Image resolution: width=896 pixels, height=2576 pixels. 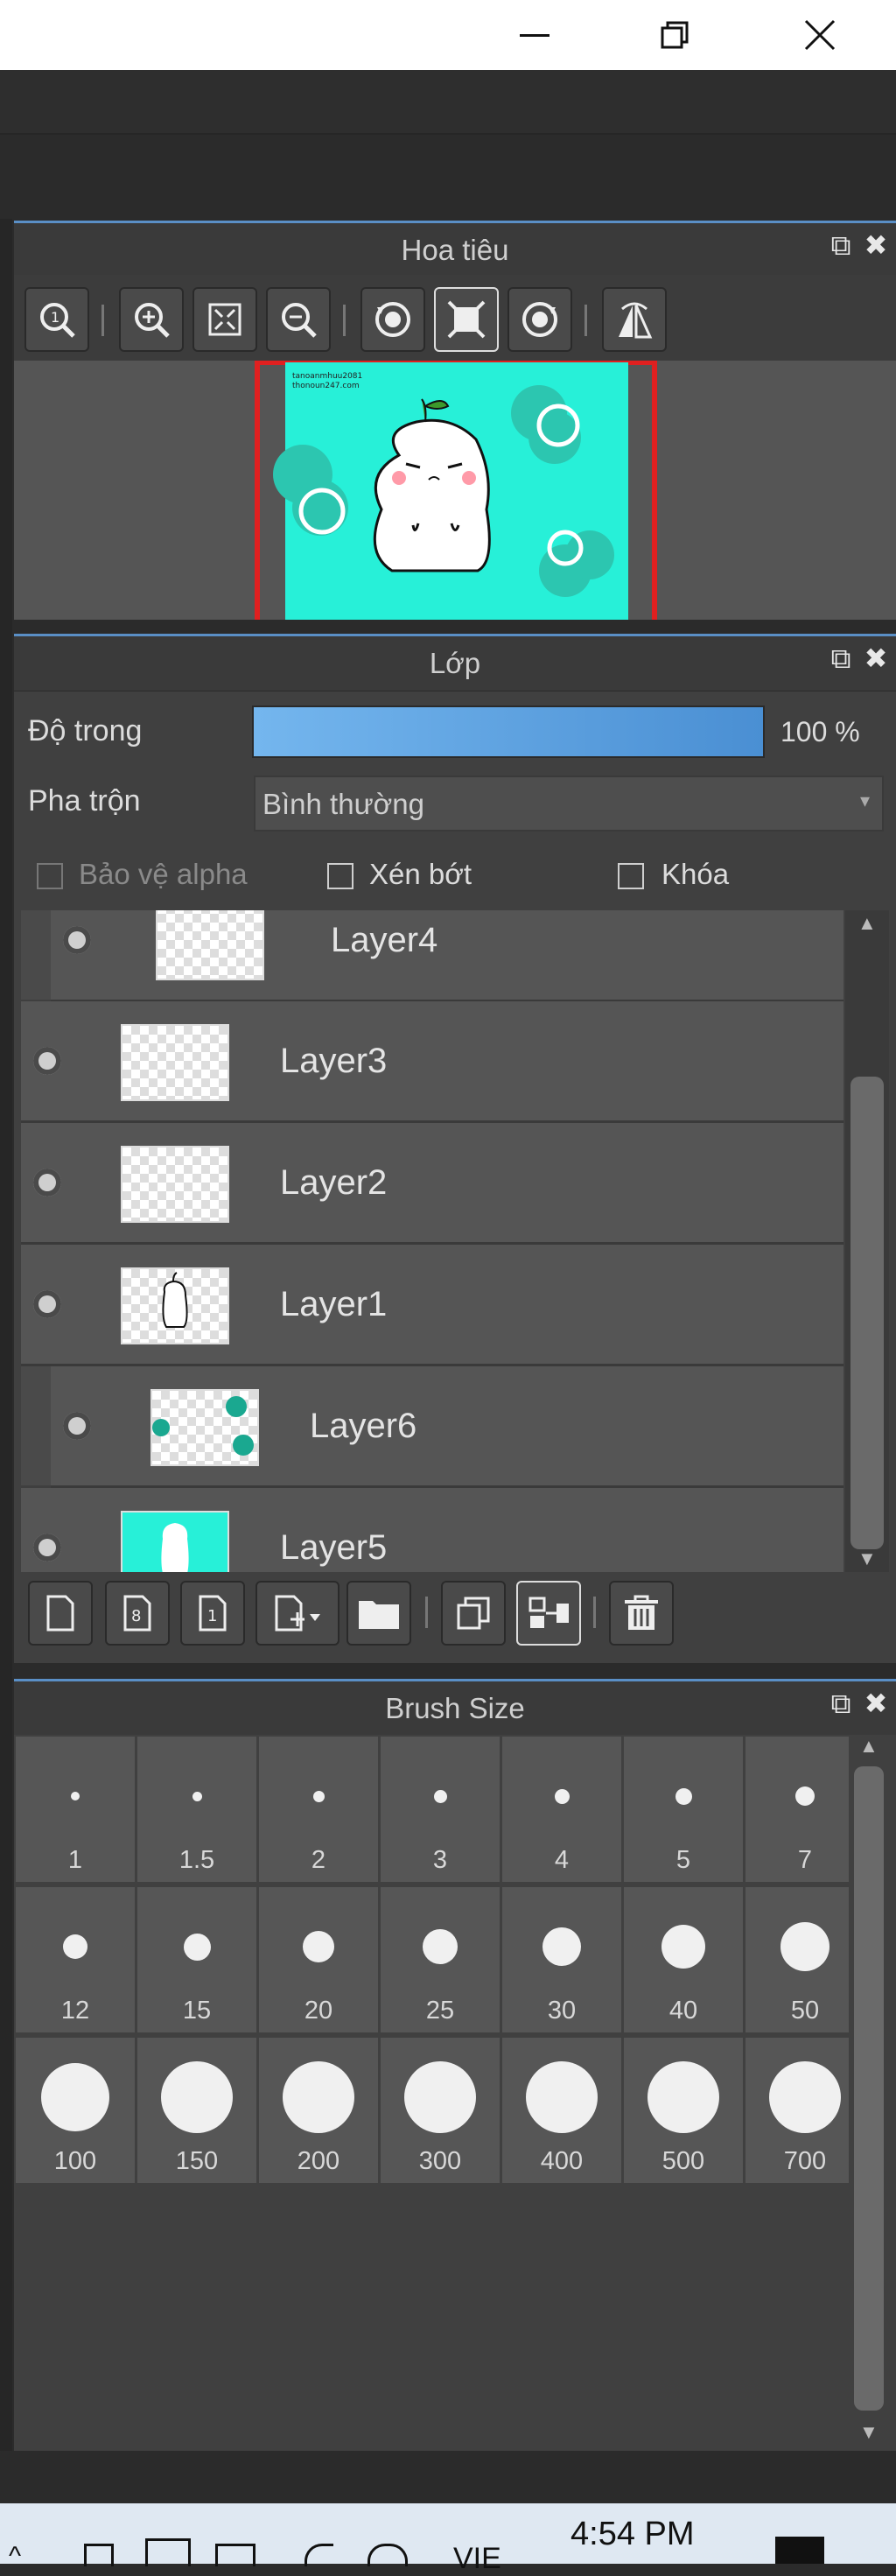 What do you see at coordinates (50, 876) in the screenshot?
I see `protect-alpha-checkbox` at bounding box center [50, 876].